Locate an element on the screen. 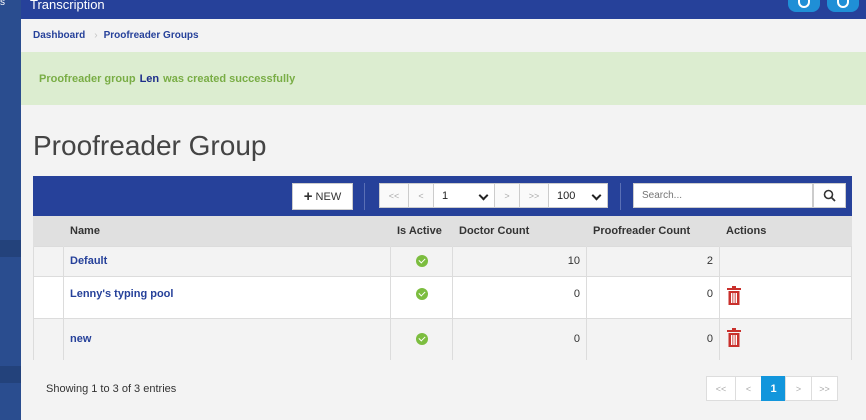 This screenshot has width=866, height=420. table-row: Default 10 2 is located at coordinates (442, 261).